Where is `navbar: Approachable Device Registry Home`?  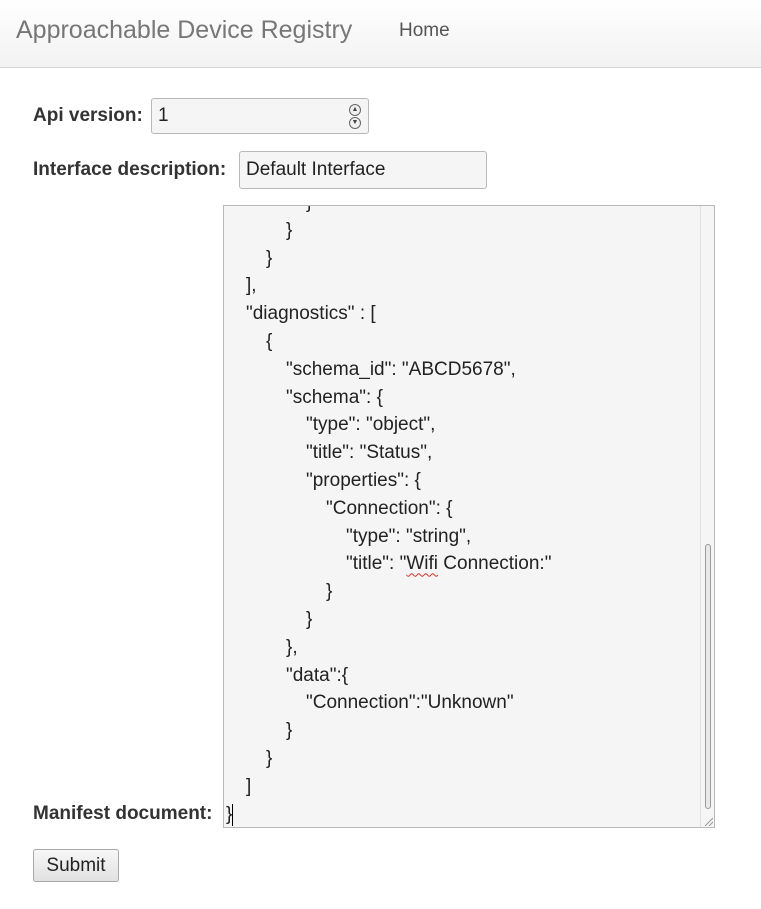
navbar: Approachable Device Registry Home is located at coordinates (380, 34).